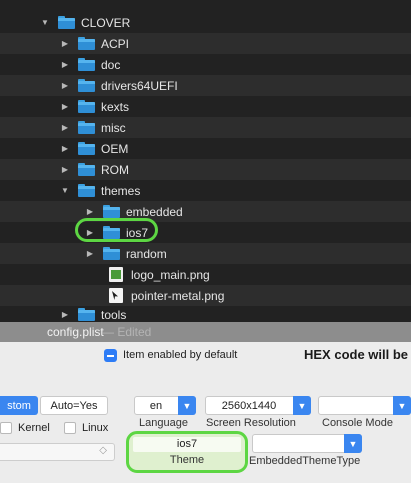 Image resolution: width=411 pixels, height=483 pixels. I want to click on tree-row-kexts: ▶ kexts, so click(205, 106).